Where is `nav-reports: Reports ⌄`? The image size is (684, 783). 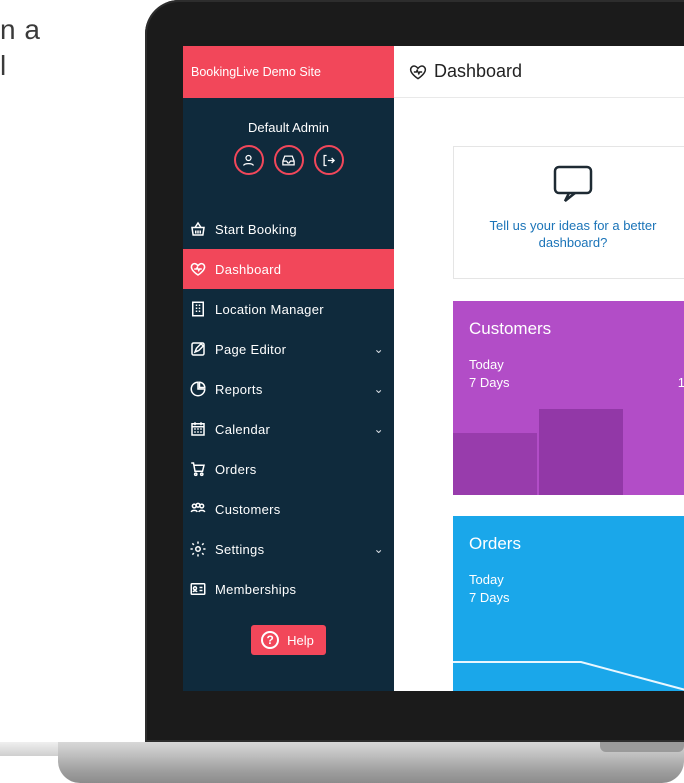 nav-reports: Reports ⌄ is located at coordinates (288, 389).